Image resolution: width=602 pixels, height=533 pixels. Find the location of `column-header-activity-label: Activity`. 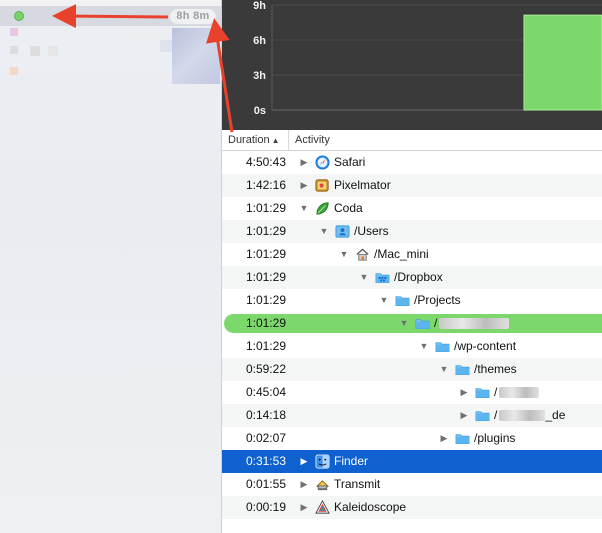

column-header-activity-label: Activity is located at coordinates (312, 140).